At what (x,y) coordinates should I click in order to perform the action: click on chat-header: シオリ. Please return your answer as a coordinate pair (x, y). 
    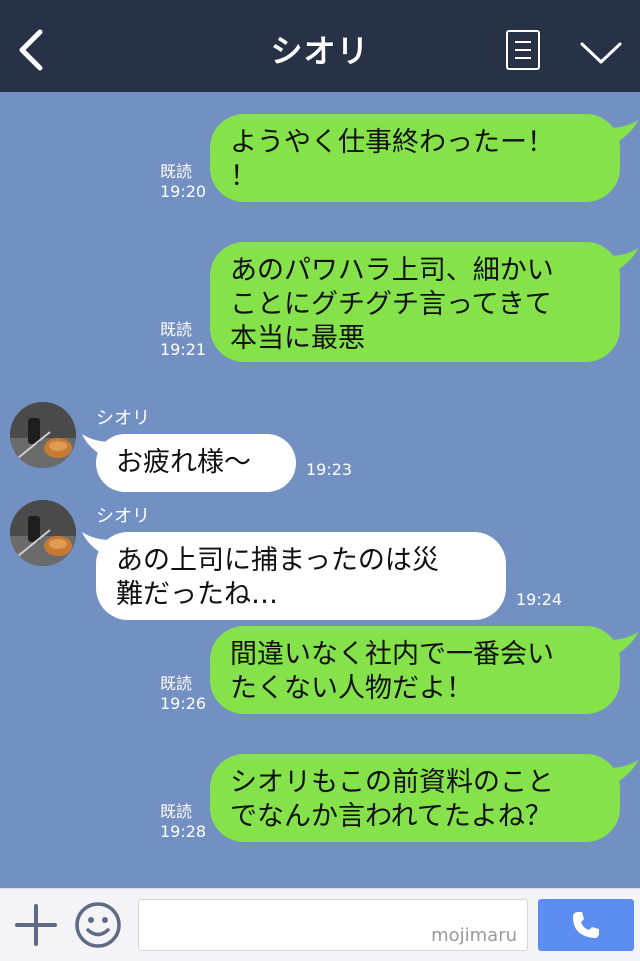
    Looking at the image, I should click on (320, 46).